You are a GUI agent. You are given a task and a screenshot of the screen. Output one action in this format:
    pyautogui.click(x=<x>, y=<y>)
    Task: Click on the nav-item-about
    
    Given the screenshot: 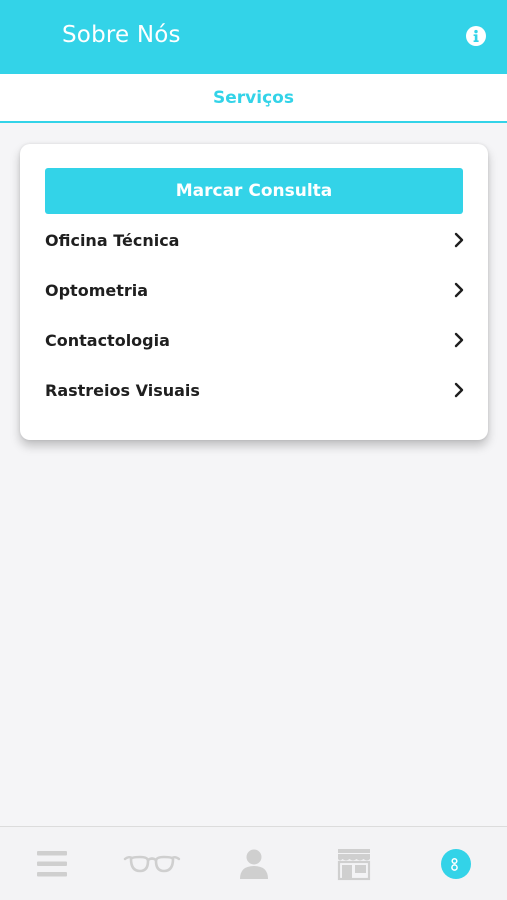 What is the action you would take?
    pyautogui.click(x=456, y=864)
    